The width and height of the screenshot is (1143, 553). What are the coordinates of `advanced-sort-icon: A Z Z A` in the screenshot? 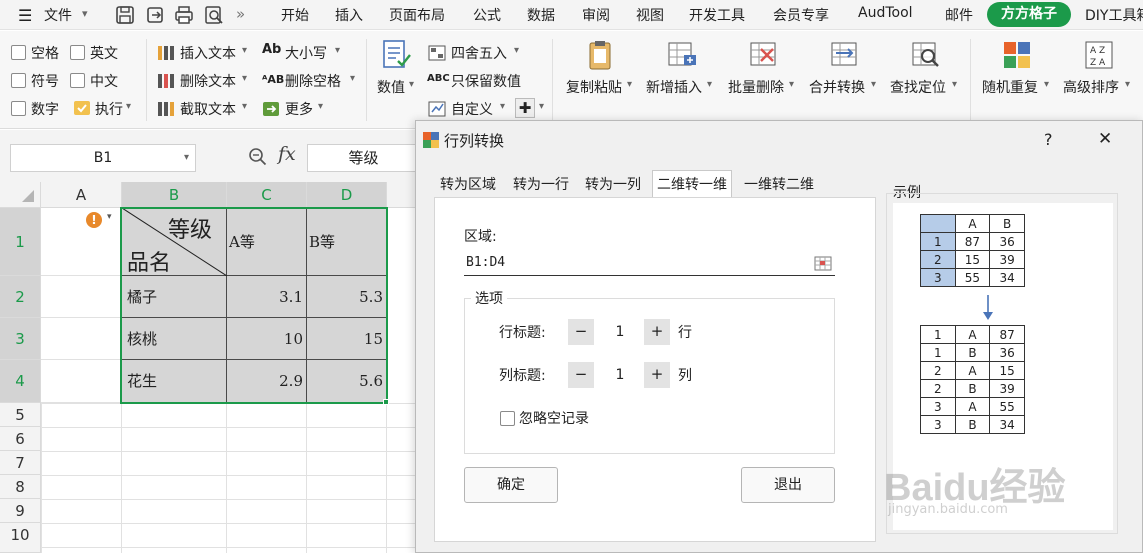 It's located at (1099, 55).